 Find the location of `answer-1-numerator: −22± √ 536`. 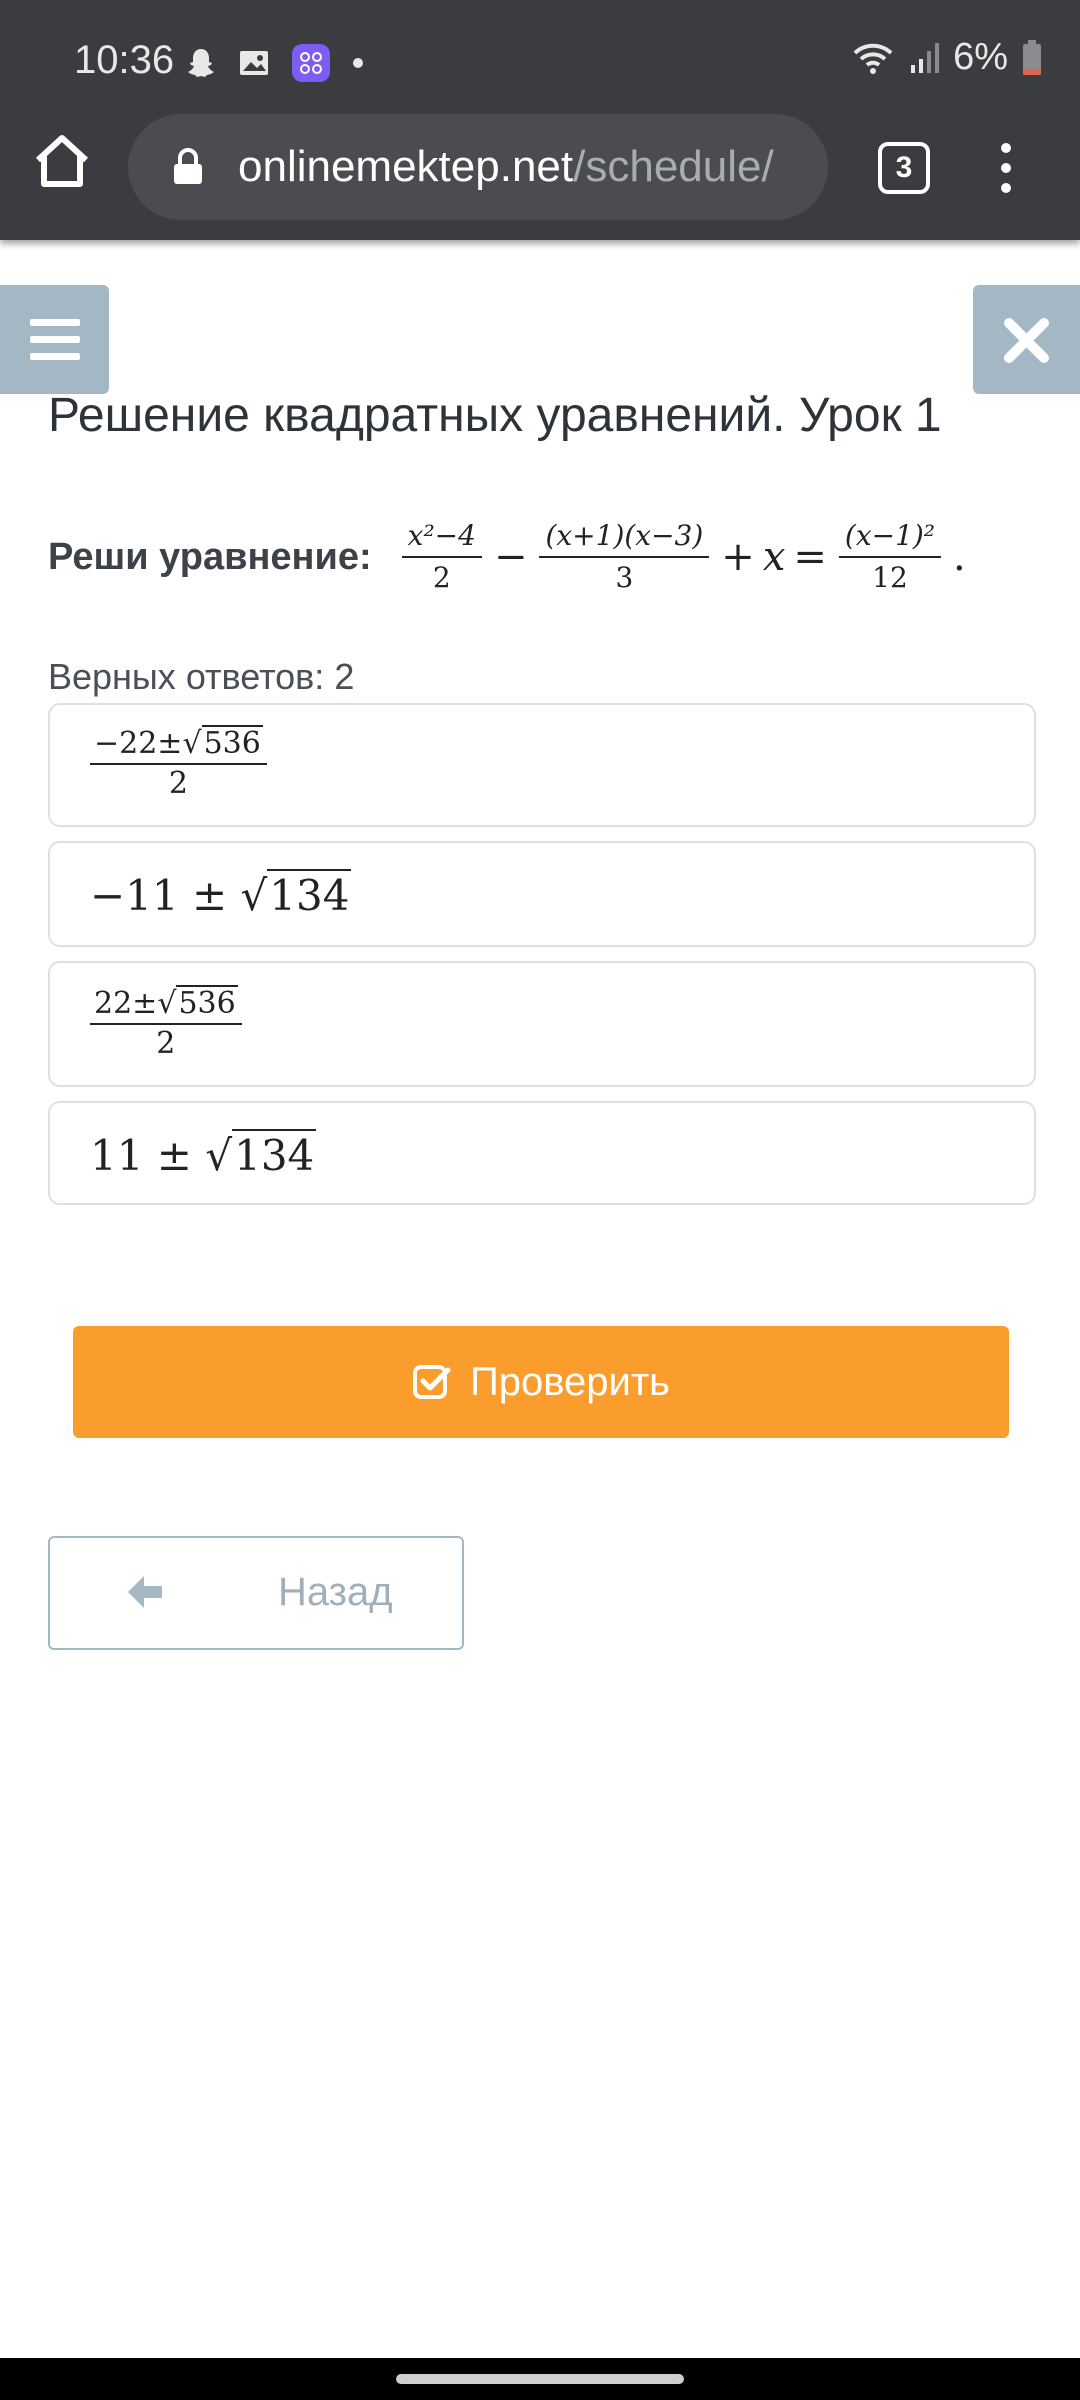

answer-1-numerator: −22± √ 536 is located at coordinates (178, 745).